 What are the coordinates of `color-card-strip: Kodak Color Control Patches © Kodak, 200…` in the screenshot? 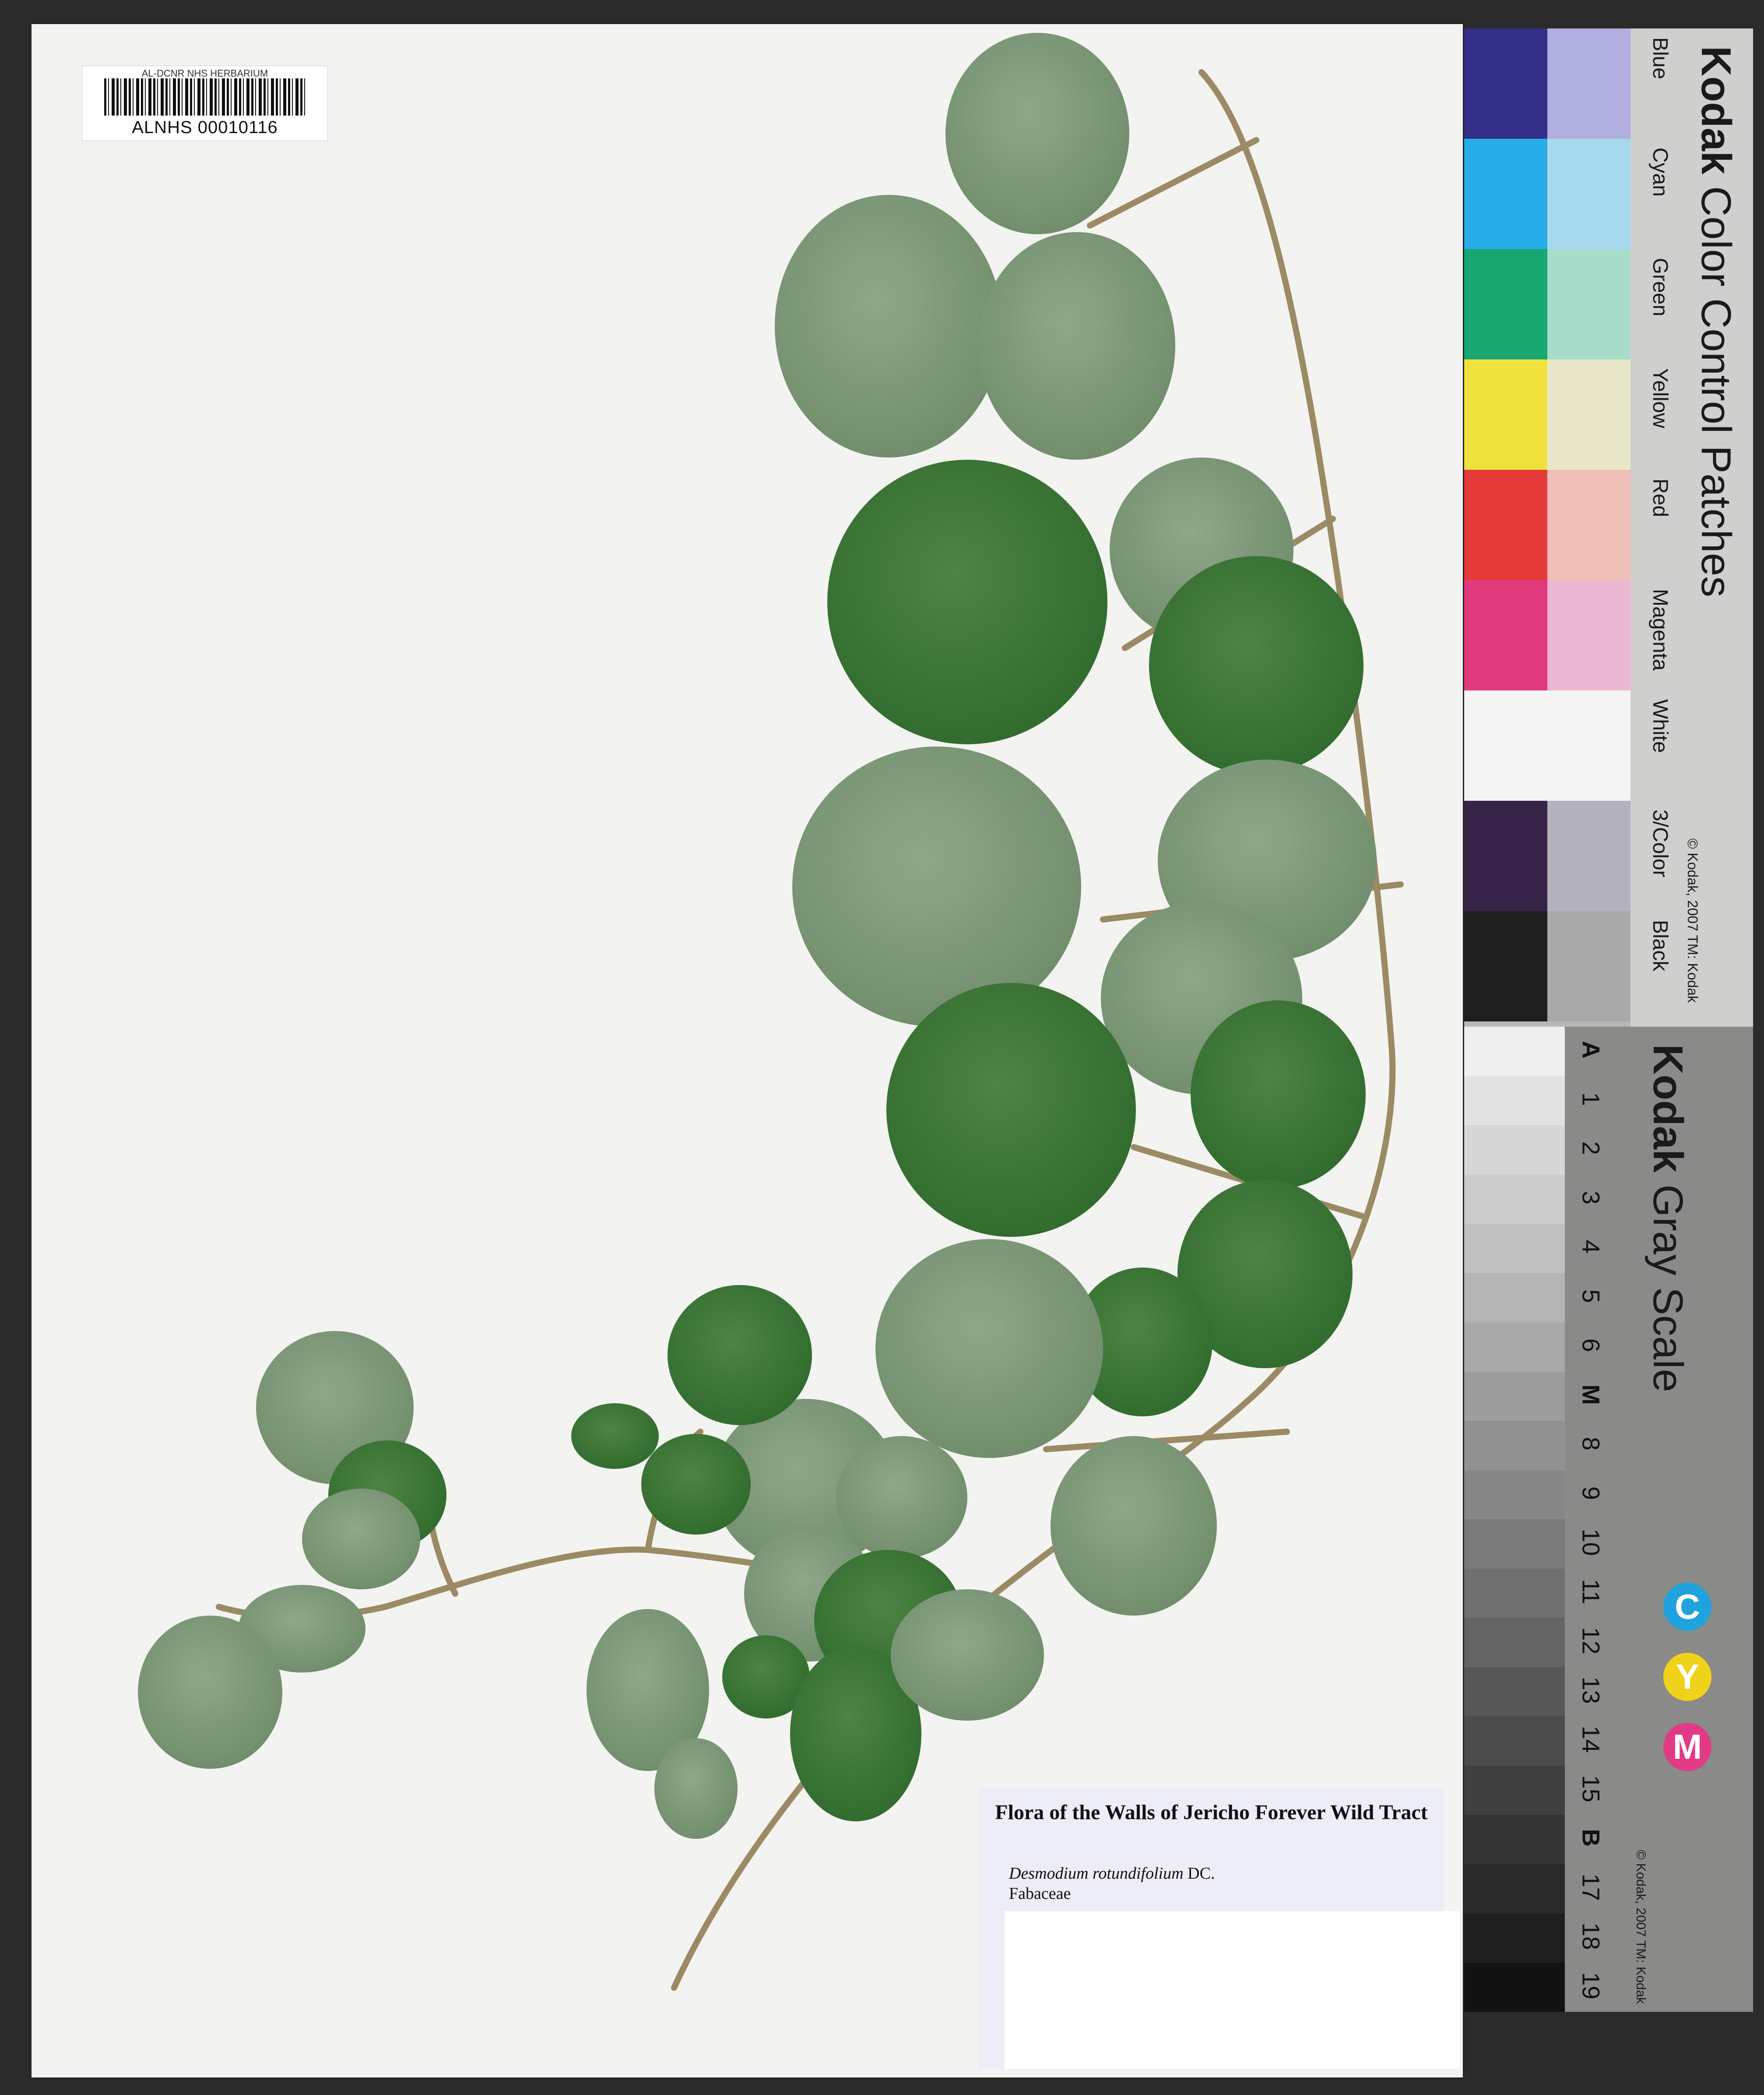 It's located at (1692, 527).